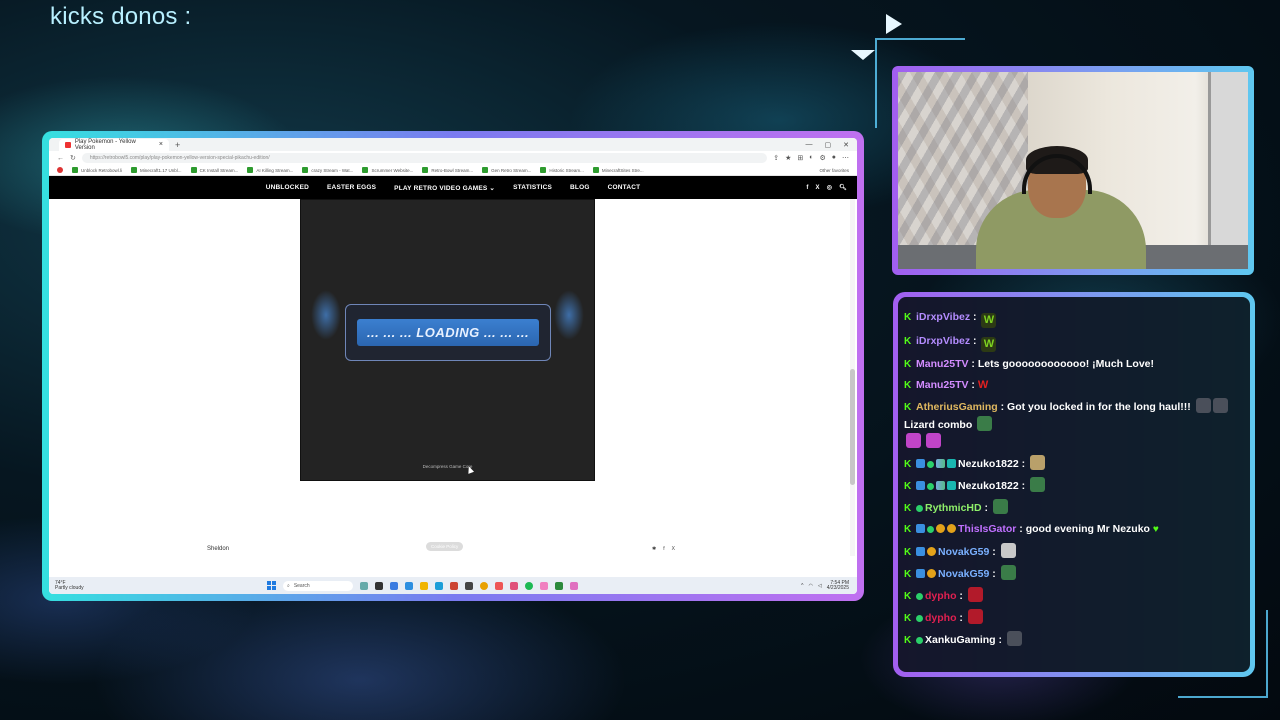 This screenshot has height=720, width=1280. I want to click on chat-message: K ThisIsGator : good evening Mr Nezuko ♥, so click(1031, 529).